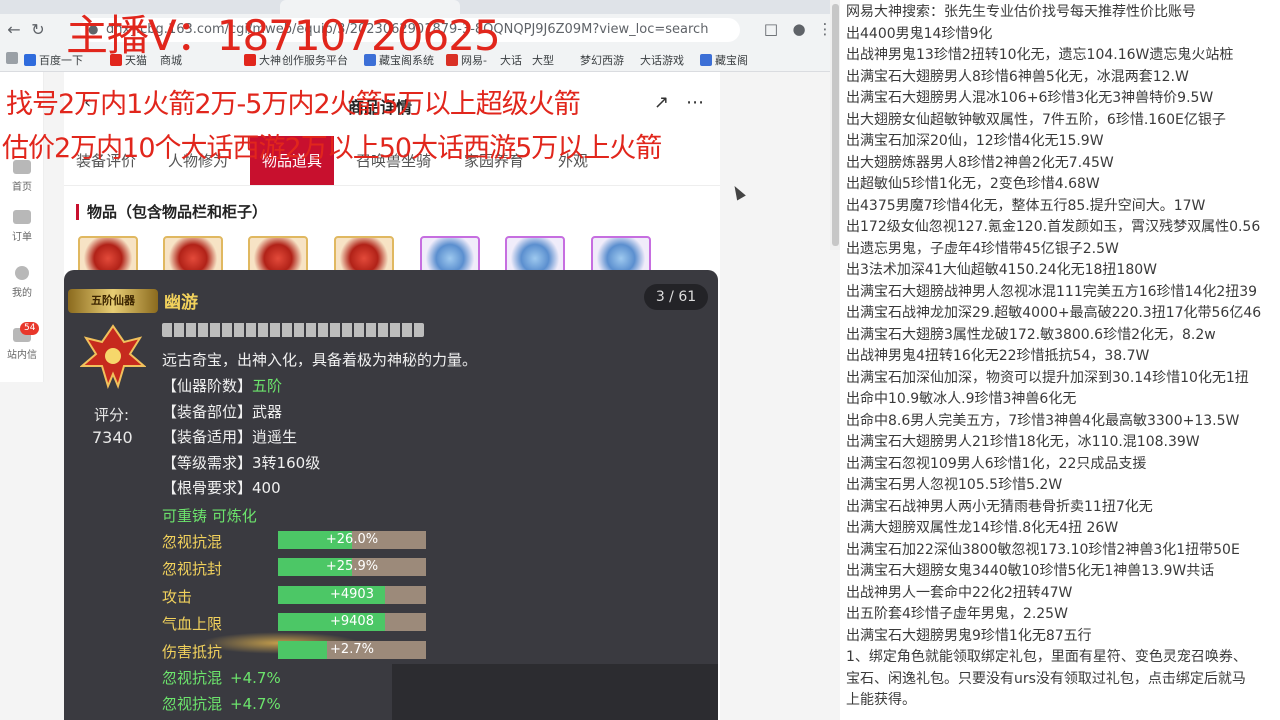 The image size is (1280, 720). Describe the element at coordinates (22, 293) in the screenshot. I see `rail-label: 我的` at that location.